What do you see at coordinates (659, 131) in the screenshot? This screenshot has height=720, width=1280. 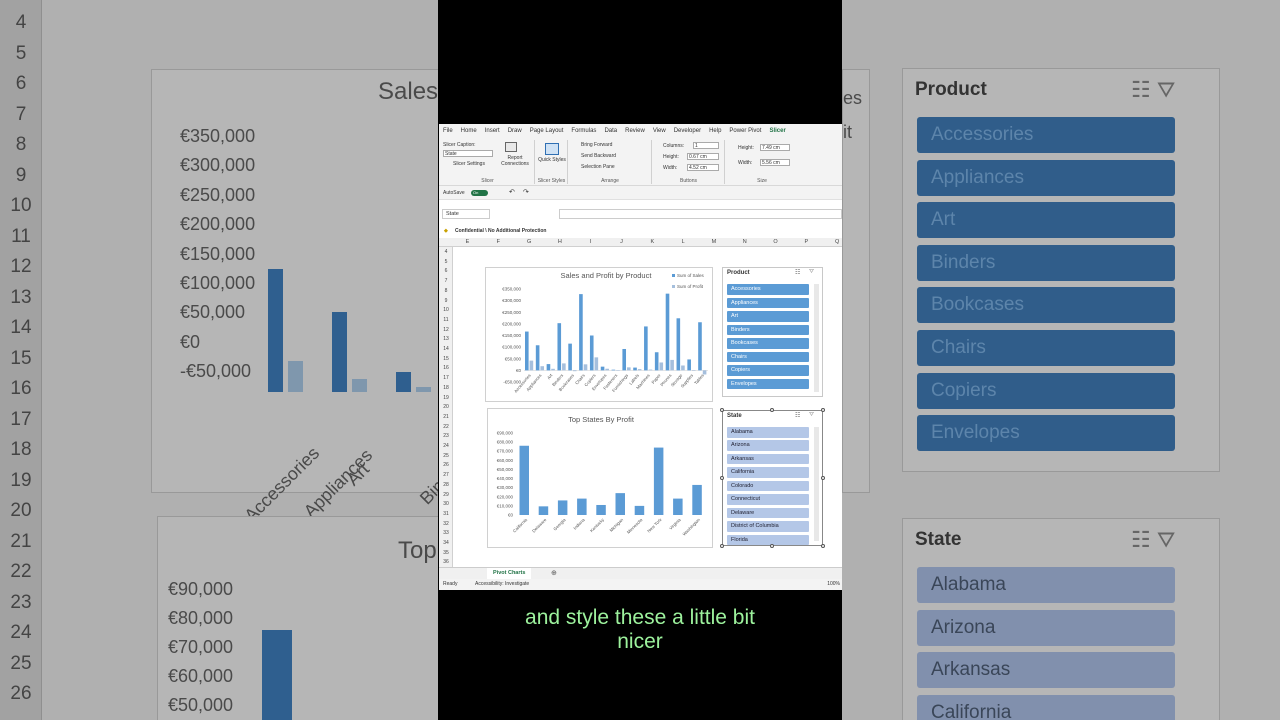 I see `tab-view: View` at bounding box center [659, 131].